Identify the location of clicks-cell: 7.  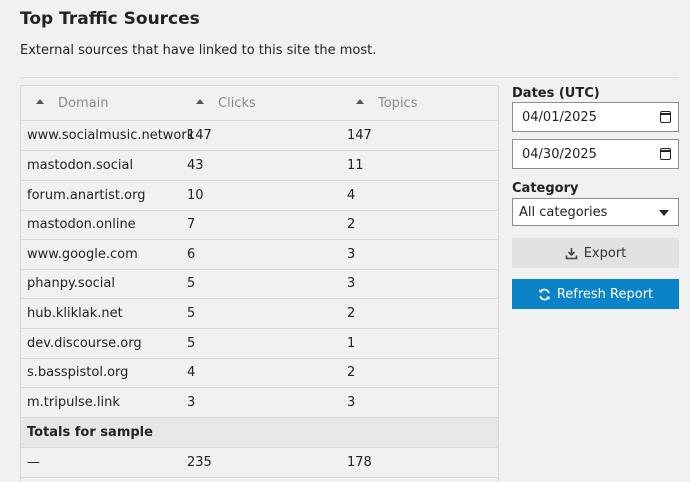
(191, 224).